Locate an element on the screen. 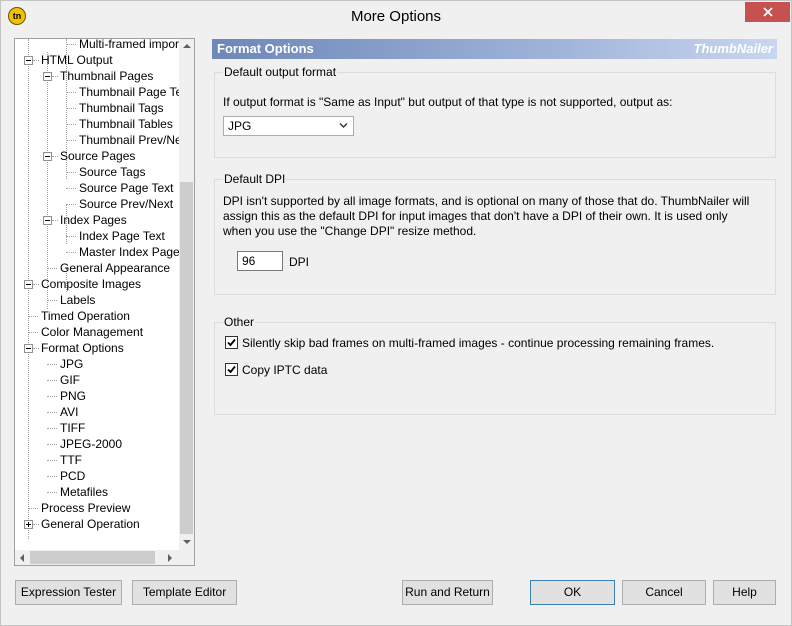 The image size is (792, 626). scroll-left-arrow-icon is located at coordinates (22, 558).